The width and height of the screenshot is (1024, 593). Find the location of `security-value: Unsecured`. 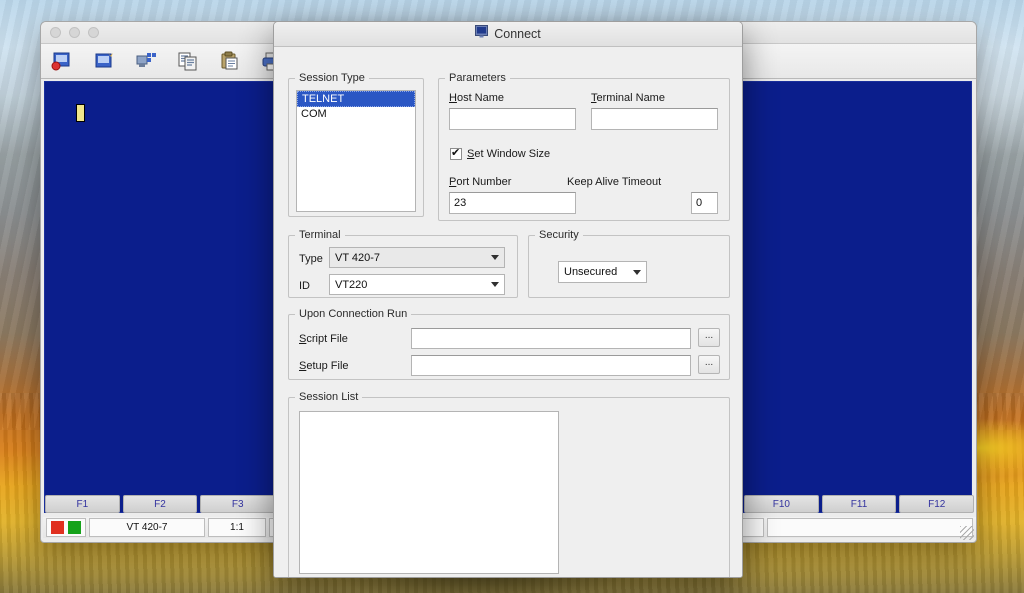

security-value: Unsecured is located at coordinates (591, 272).